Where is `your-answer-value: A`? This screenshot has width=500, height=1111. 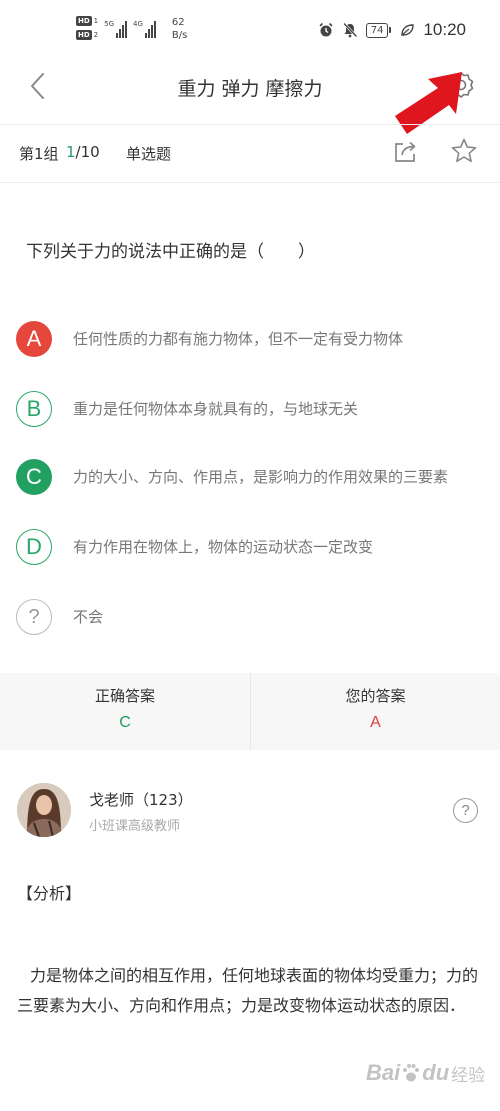 your-answer-value: A is located at coordinates (375, 722).